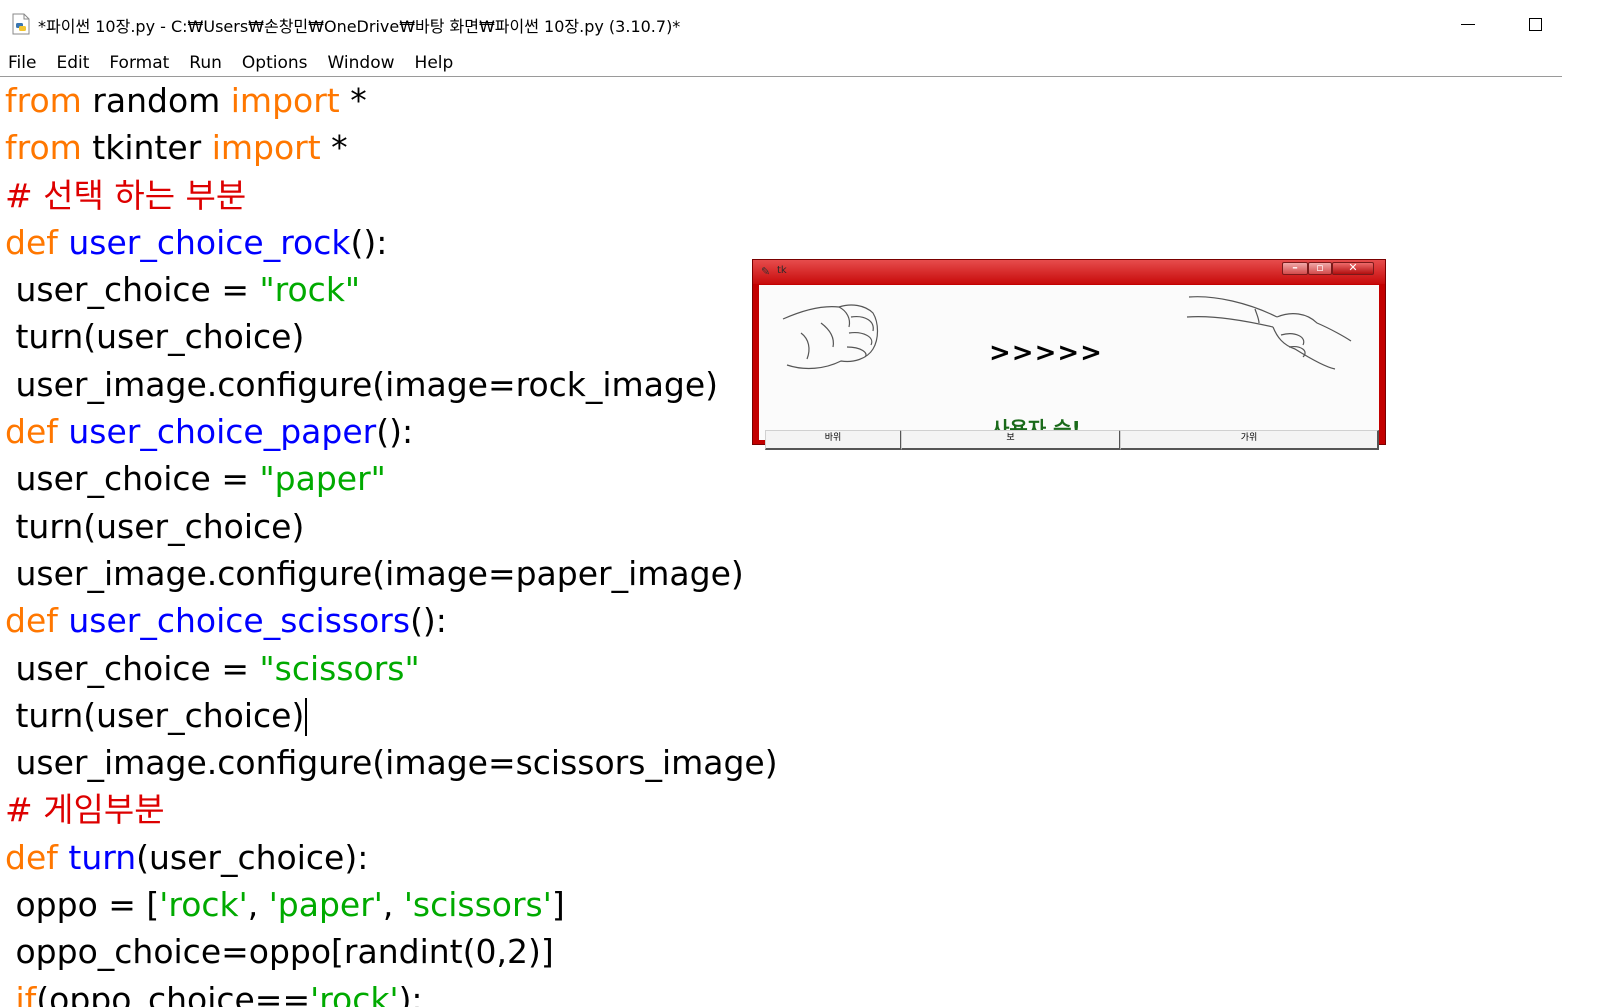 This screenshot has width=1621, height=1007. Describe the element at coordinates (477, 905) in the screenshot. I see `code-string: 'scissors'` at that location.